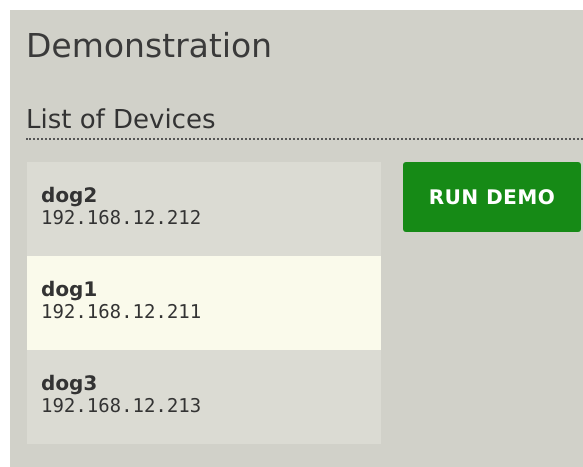  What do you see at coordinates (69, 195) in the screenshot?
I see `device-name: dog2` at bounding box center [69, 195].